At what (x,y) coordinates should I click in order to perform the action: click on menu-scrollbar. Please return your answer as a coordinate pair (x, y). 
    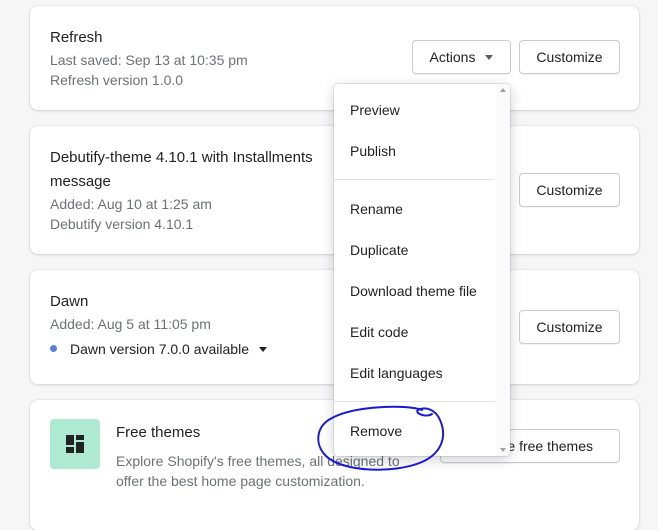
    Looking at the image, I should click on (503, 270).